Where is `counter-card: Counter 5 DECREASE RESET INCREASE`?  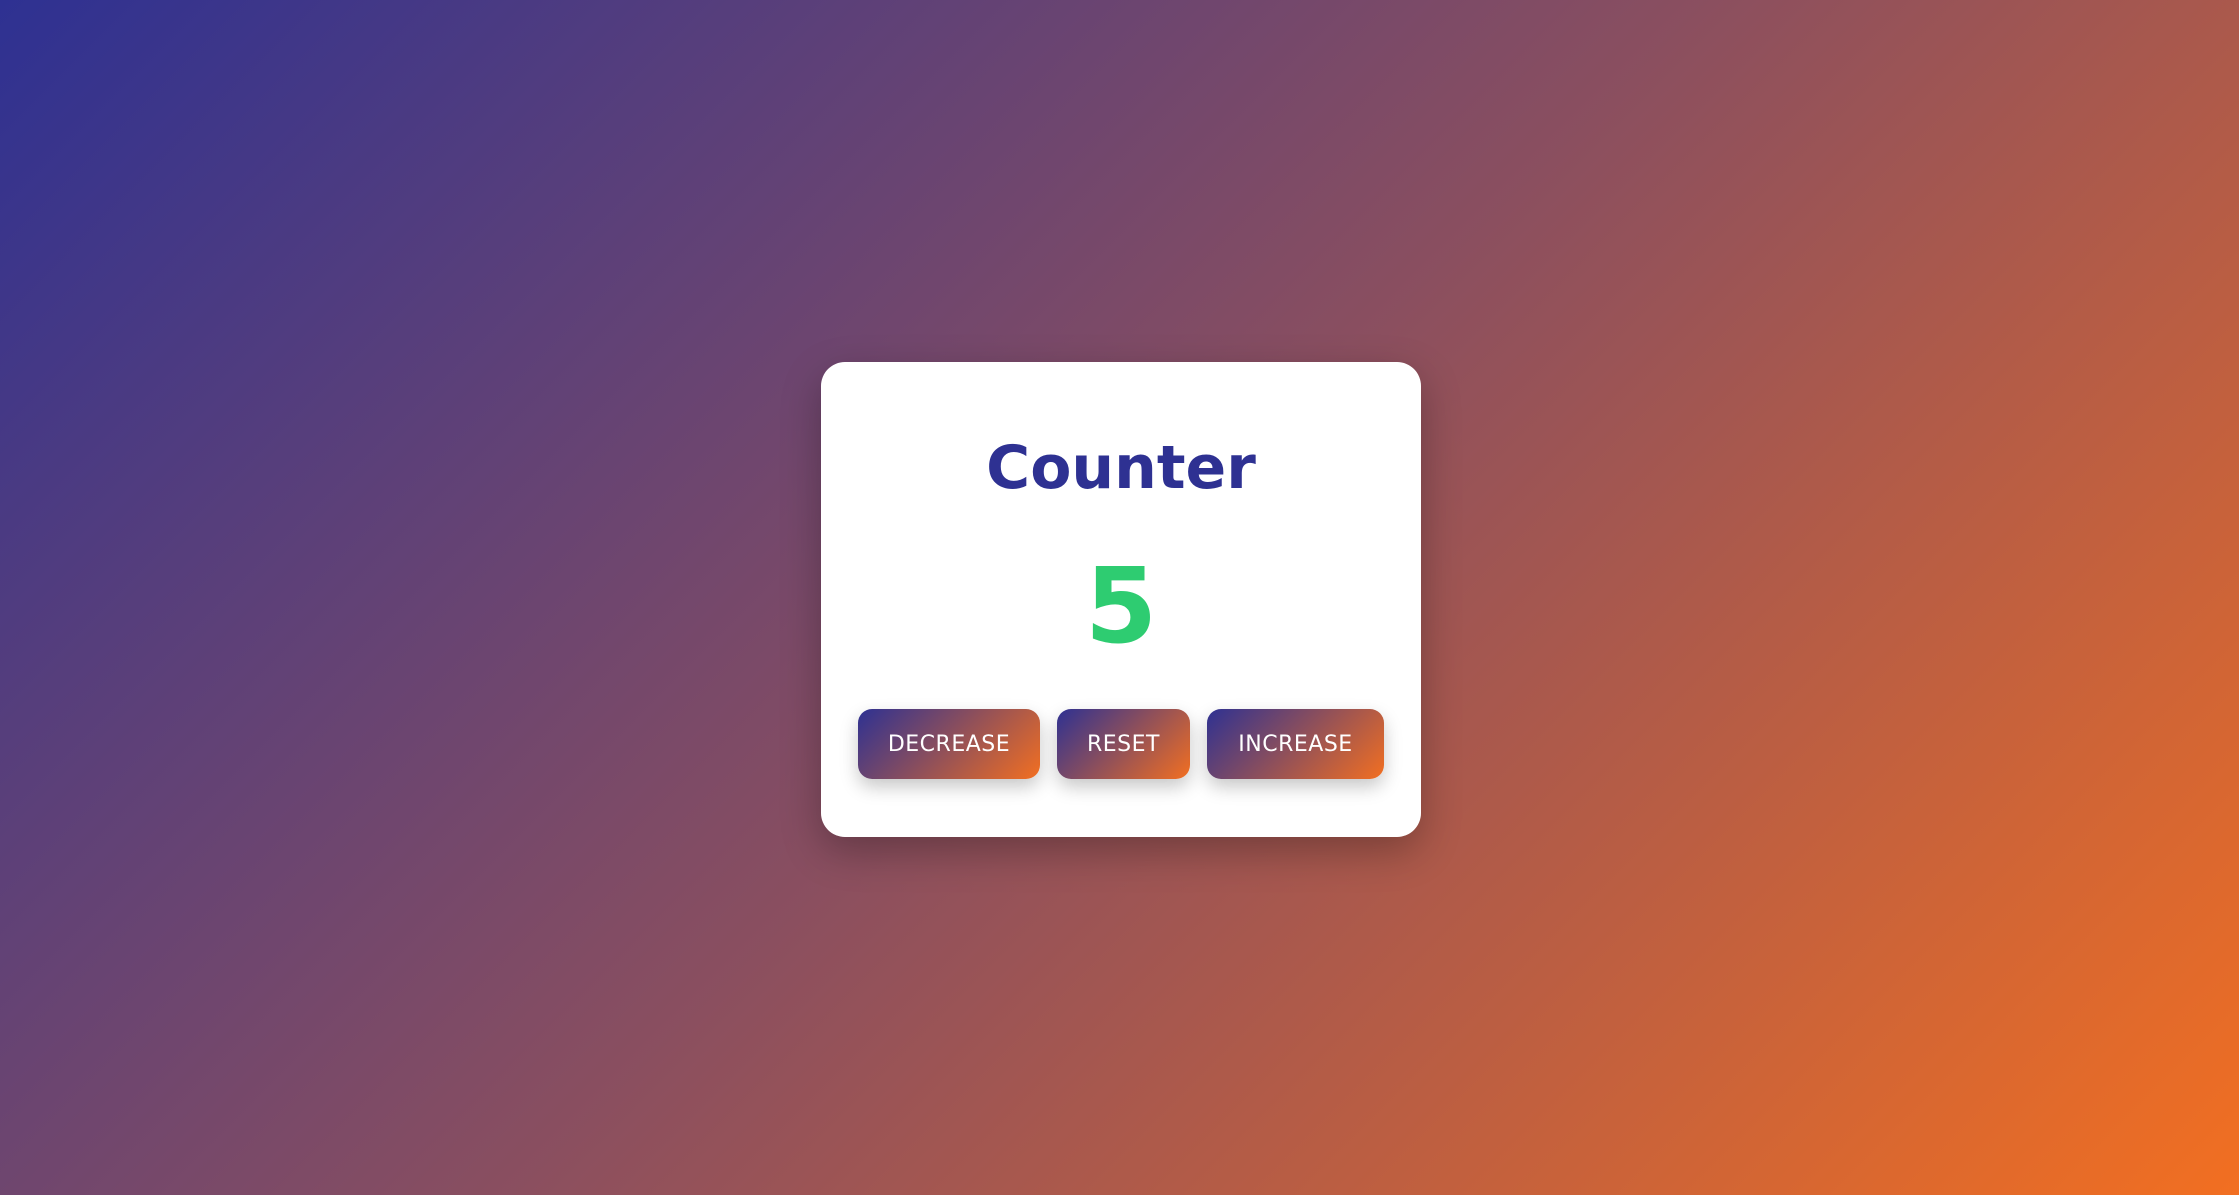
counter-card: Counter 5 DECREASE RESET INCREASE is located at coordinates (1121, 599).